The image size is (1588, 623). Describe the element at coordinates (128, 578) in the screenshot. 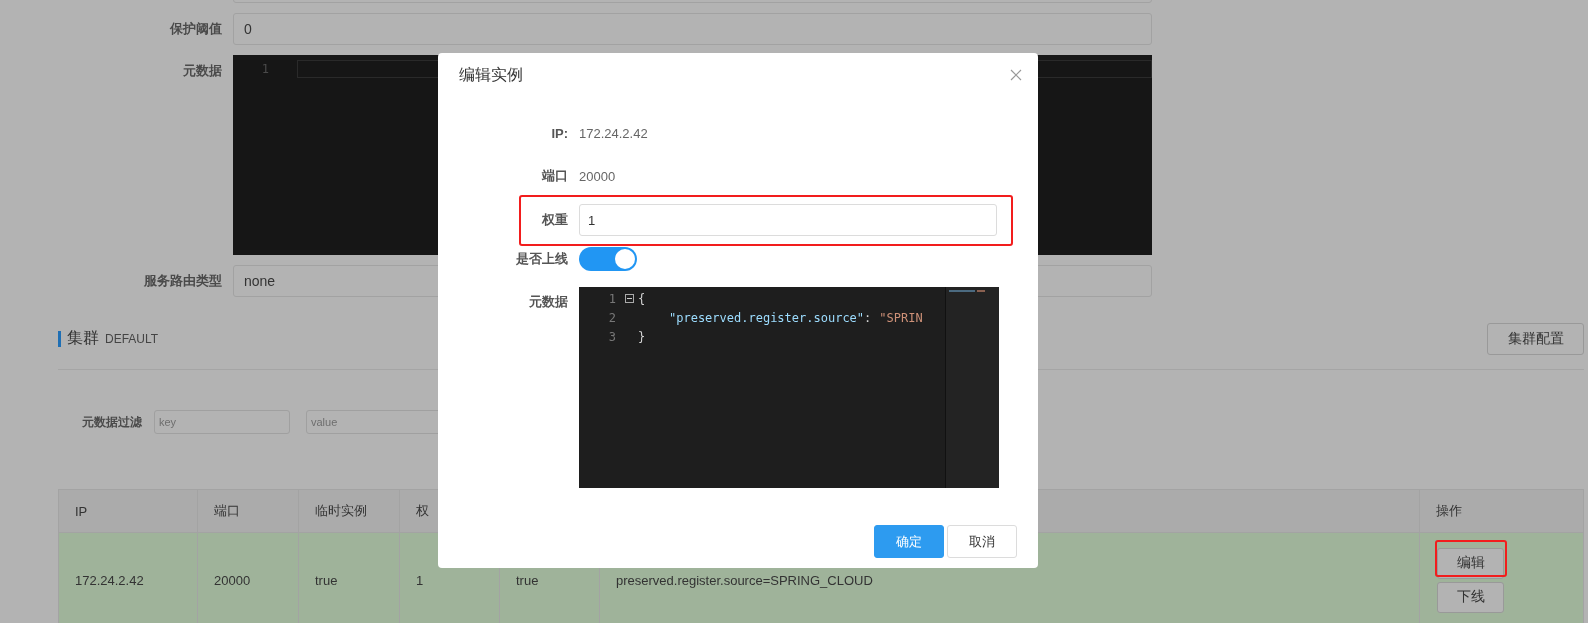

I see `table-cell: 172.24.2.42` at that location.